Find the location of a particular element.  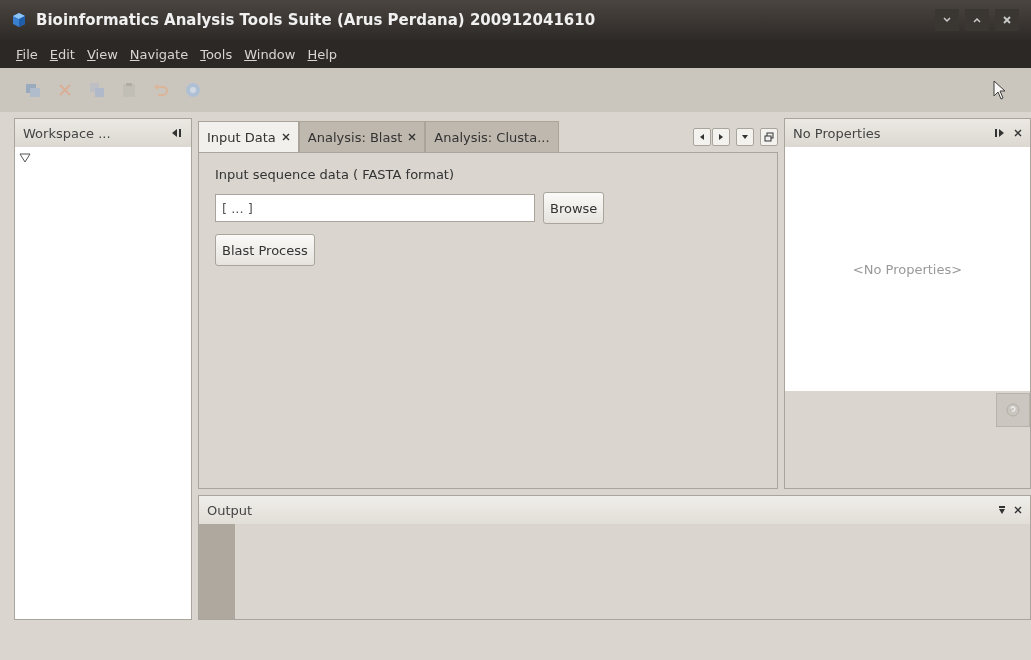

collapsed-node-icon is located at coordinates (25, 158).